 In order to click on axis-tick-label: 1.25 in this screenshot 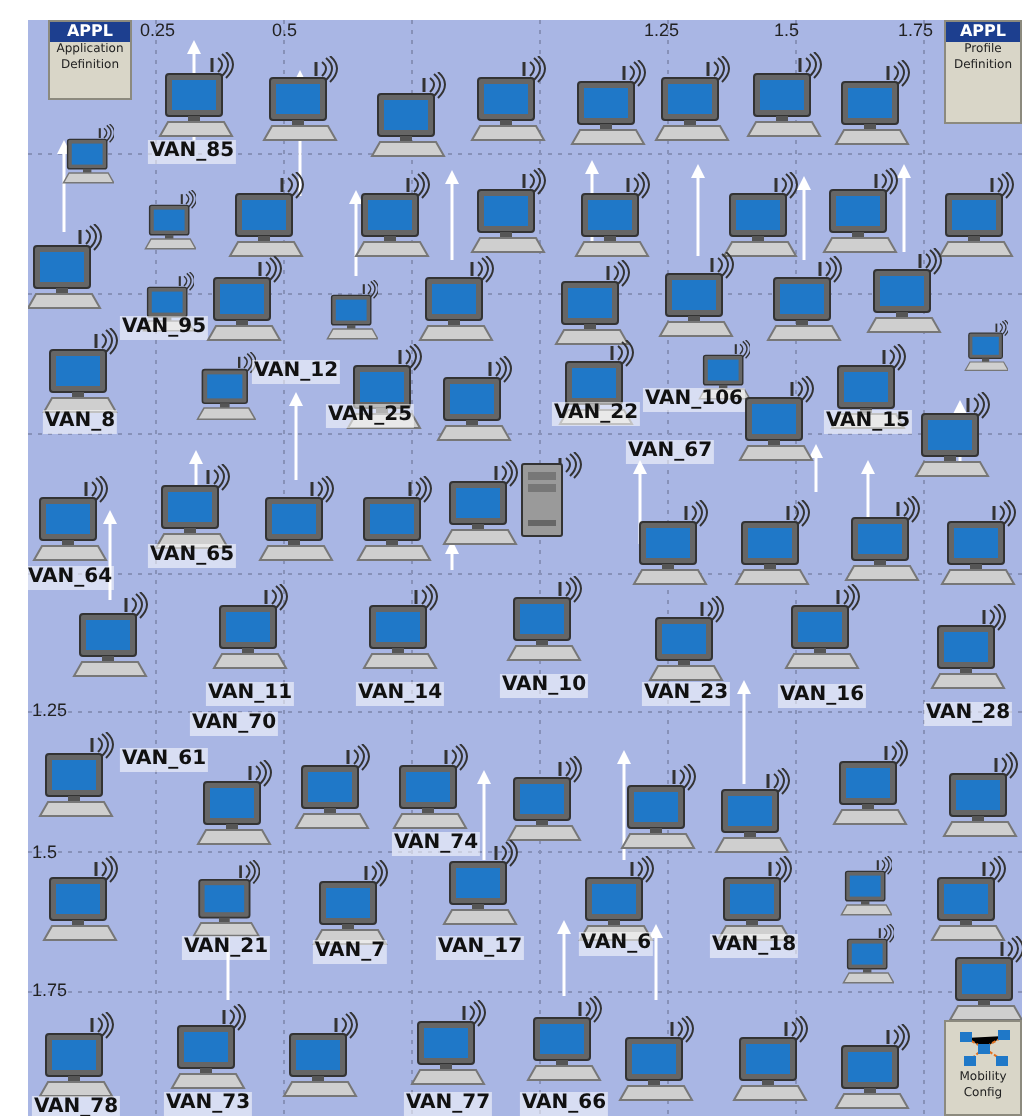, I will do `click(662, 30)`.